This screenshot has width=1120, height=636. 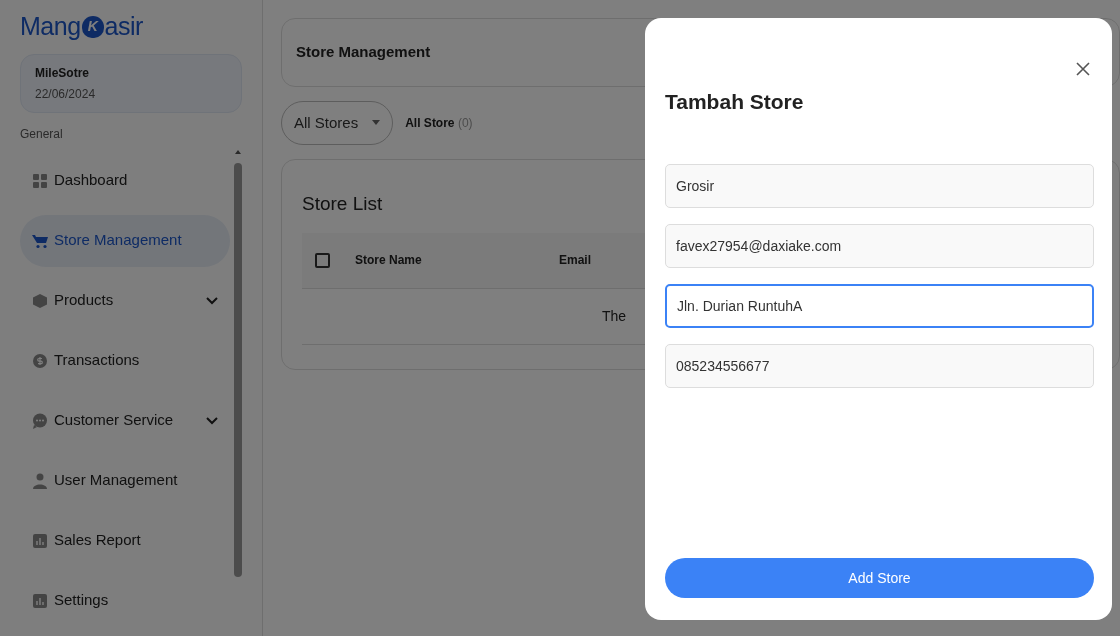 I want to click on store-date: 22/06/2024, so click(x=66, y=94).